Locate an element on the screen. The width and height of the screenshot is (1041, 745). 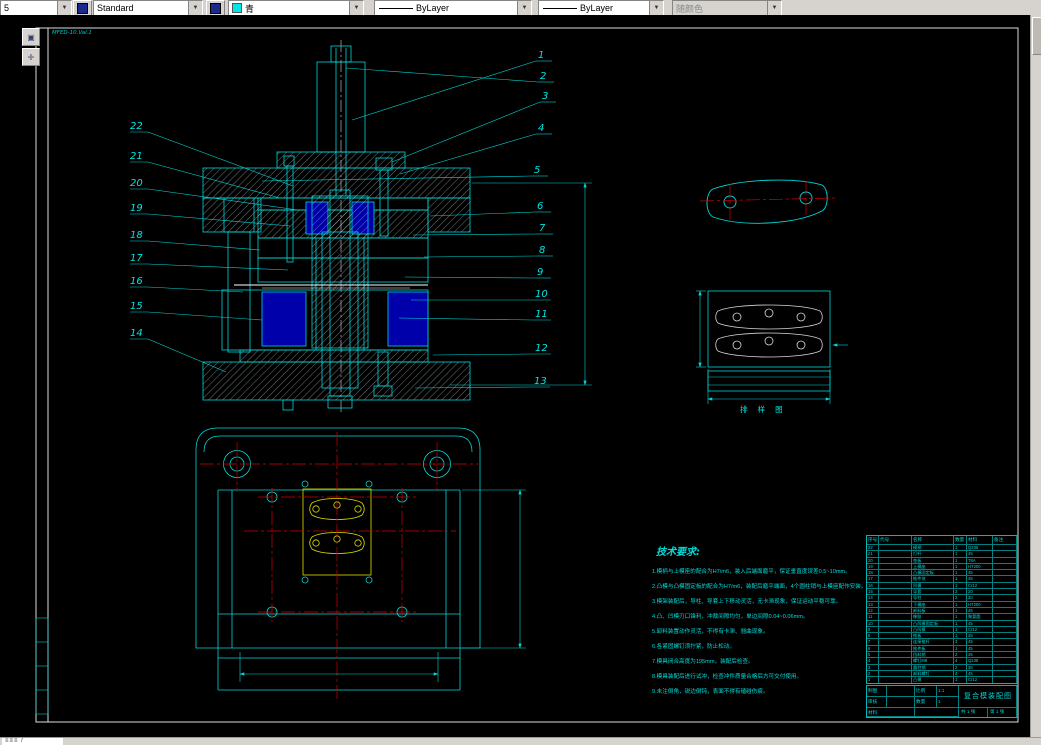
sheet-count: 共 1 张 第 1 张 is located at coordinates (988, 712).